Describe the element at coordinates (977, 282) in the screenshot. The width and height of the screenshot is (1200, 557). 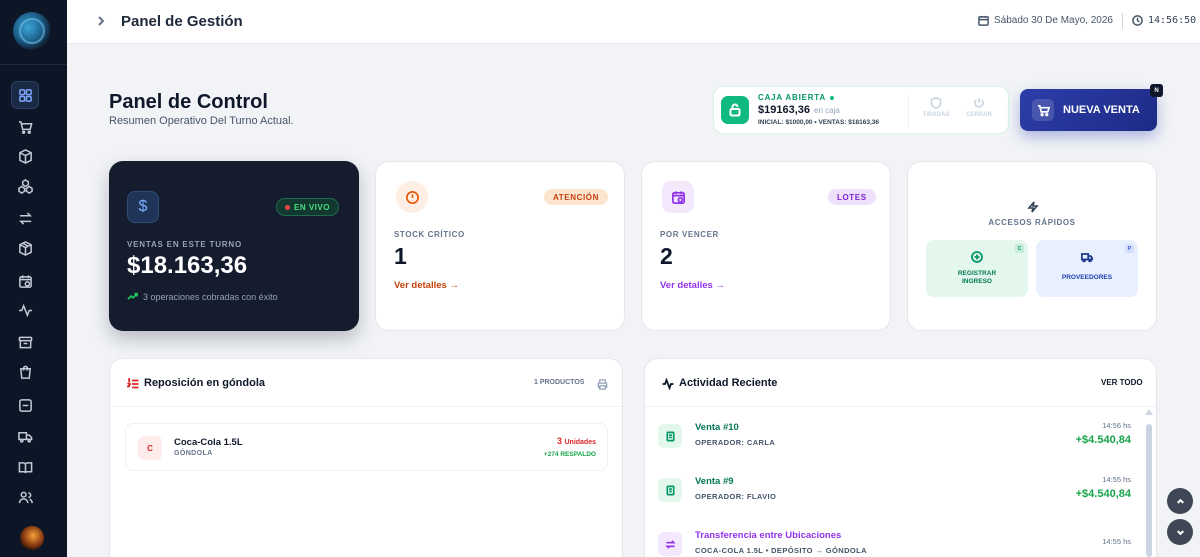
I see `register-entry-line2: INGRESO` at that location.